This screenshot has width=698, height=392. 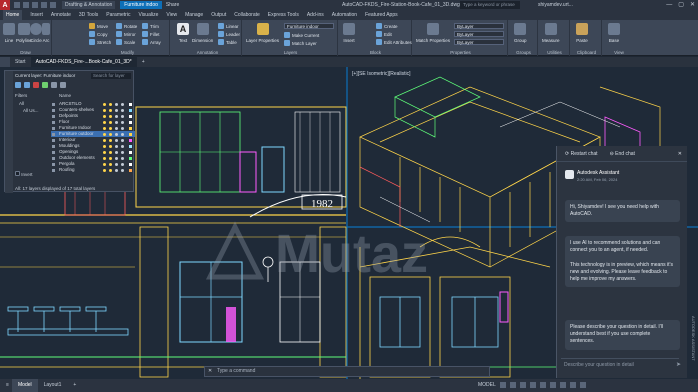 I want to click on tab-add-ins: Add-ins, so click(x=315, y=15).